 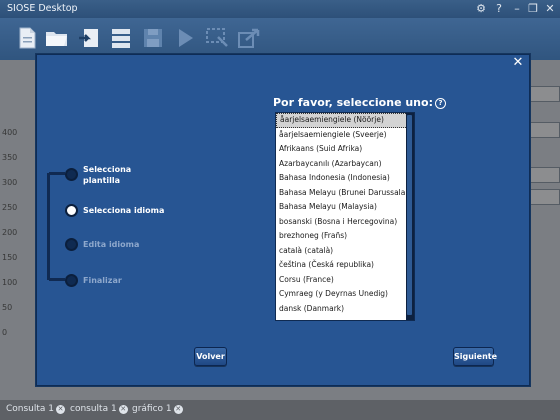 I want to click on step-4-label: Finalizar, so click(x=102, y=280).